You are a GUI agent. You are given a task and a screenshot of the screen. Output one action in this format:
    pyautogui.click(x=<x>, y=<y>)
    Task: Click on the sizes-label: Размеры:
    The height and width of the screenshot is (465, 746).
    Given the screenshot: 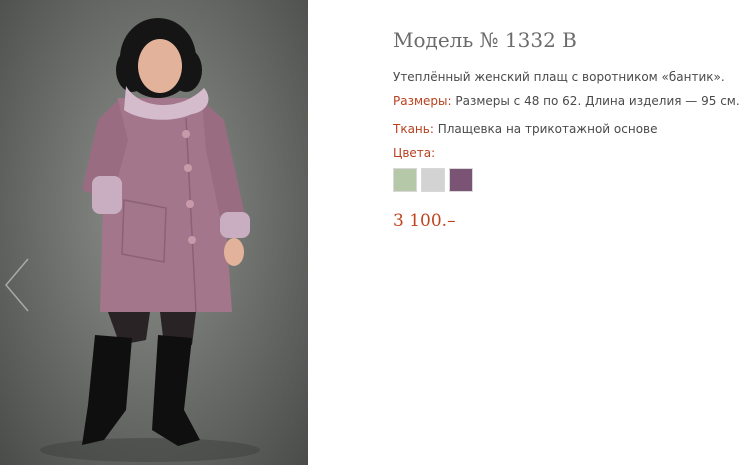 What is the action you would take?
    pyautogui.click(x=422, y=101)
    